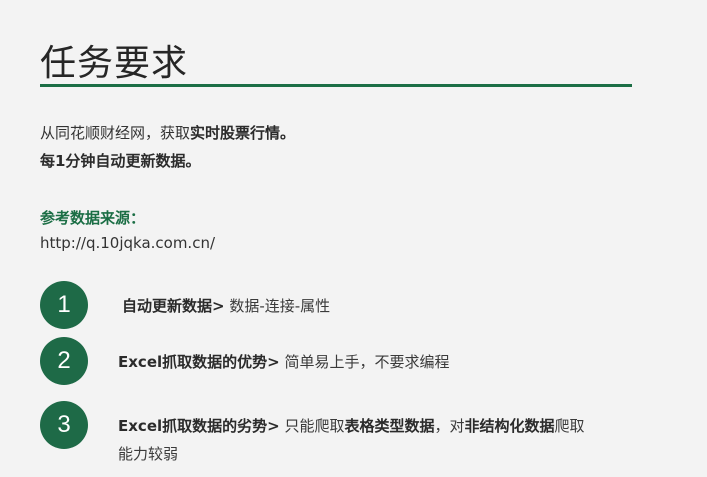  Describe the element at coordinates (312, 426) in the screenshot. I see `step-3-rest-a: 只能爬取` at that location.